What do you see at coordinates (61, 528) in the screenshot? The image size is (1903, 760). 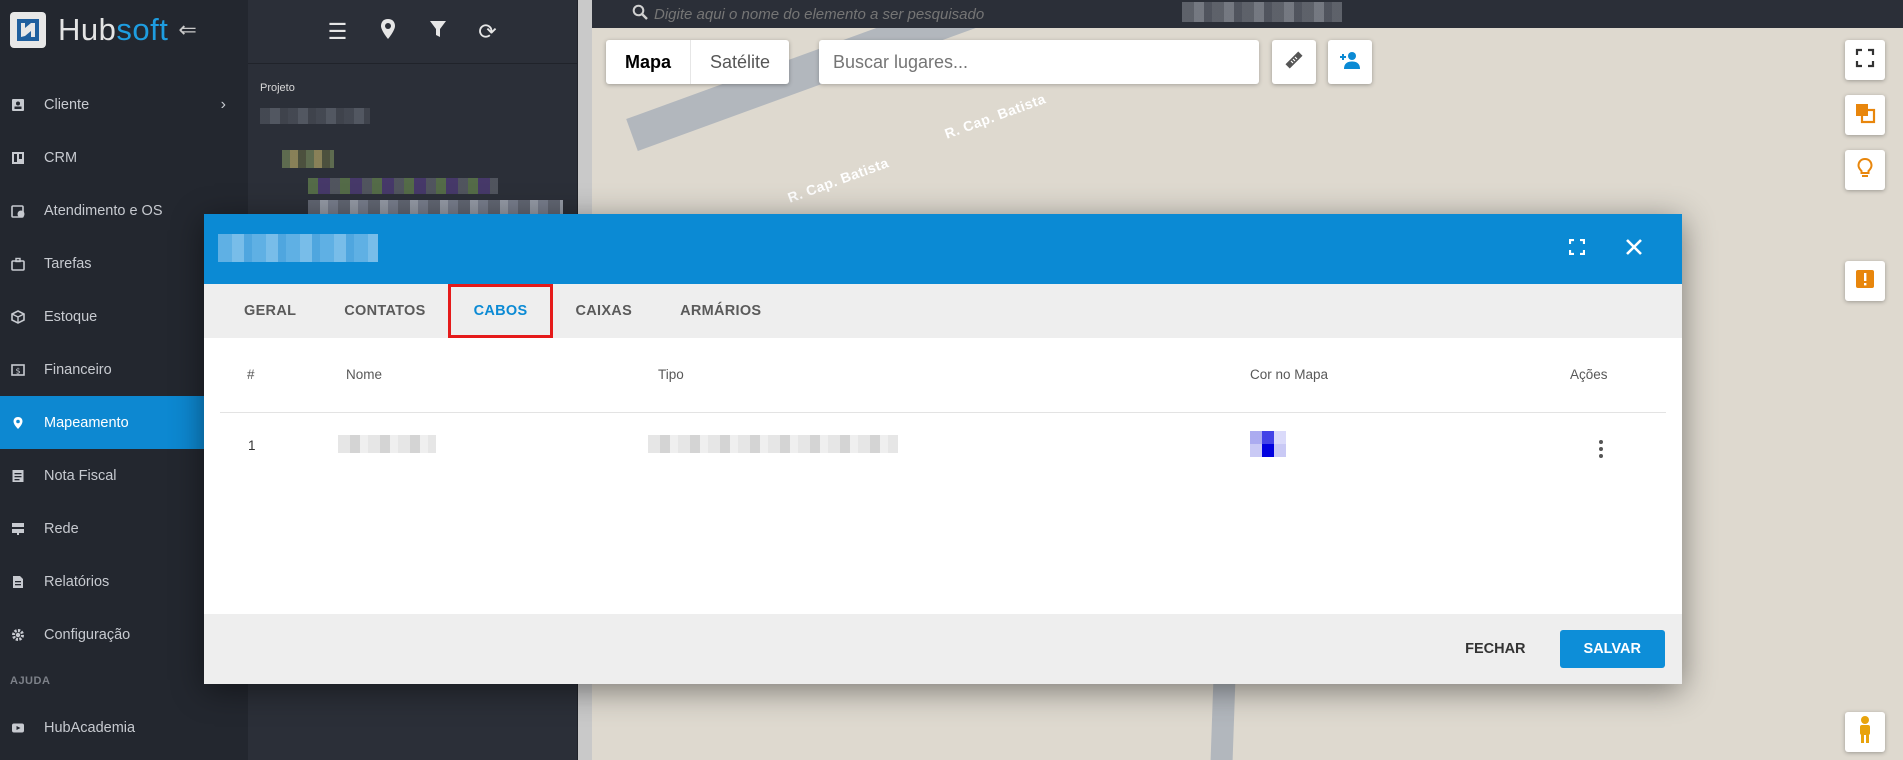 I see `sidebar-item-label: Rede` at bounding box center [61, 528].